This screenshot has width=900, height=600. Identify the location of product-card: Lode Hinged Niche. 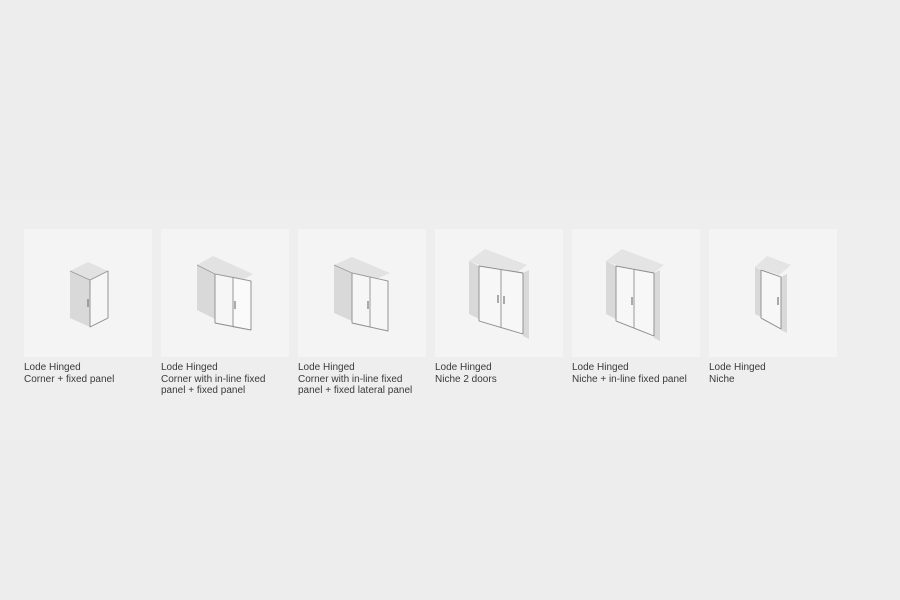
(773, 313).